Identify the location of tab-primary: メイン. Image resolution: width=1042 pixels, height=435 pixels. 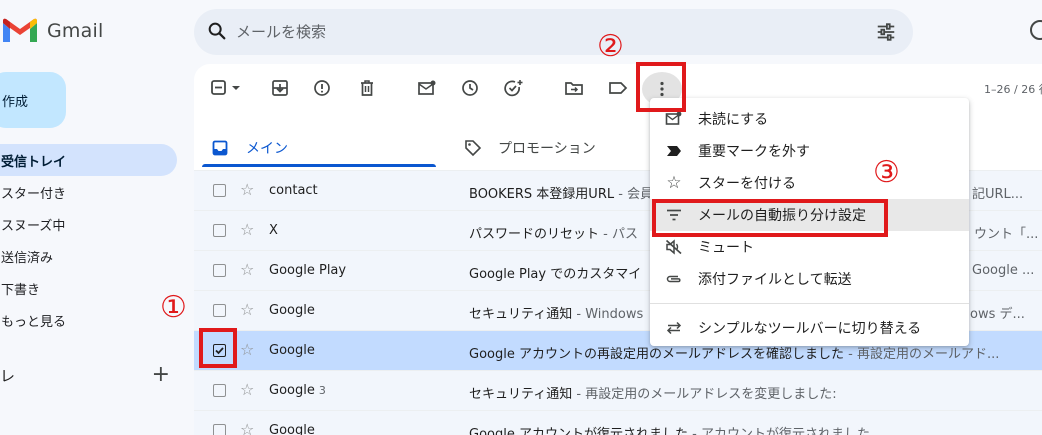
(250, 148).